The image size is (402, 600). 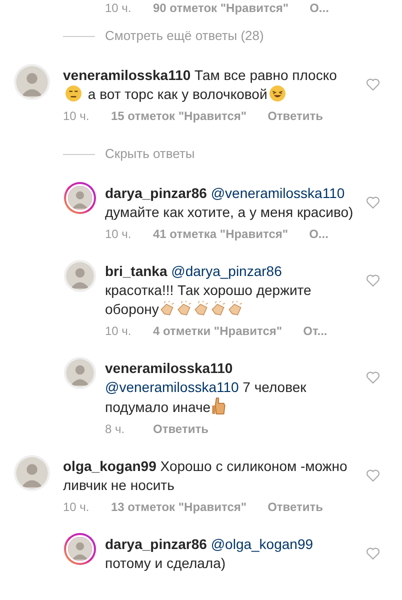 I want to click on likes-link: 4 отметки "Нравится", so click(x=217, y=331).